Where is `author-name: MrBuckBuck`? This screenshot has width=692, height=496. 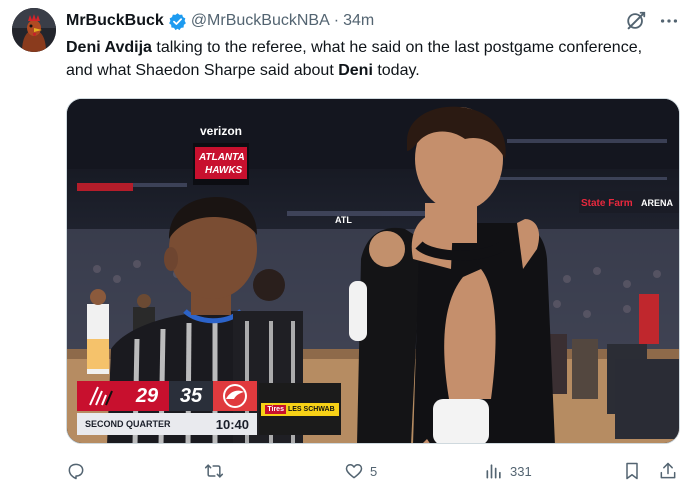
author-name: MrBuckBuck is located at coordinates (115, 21).